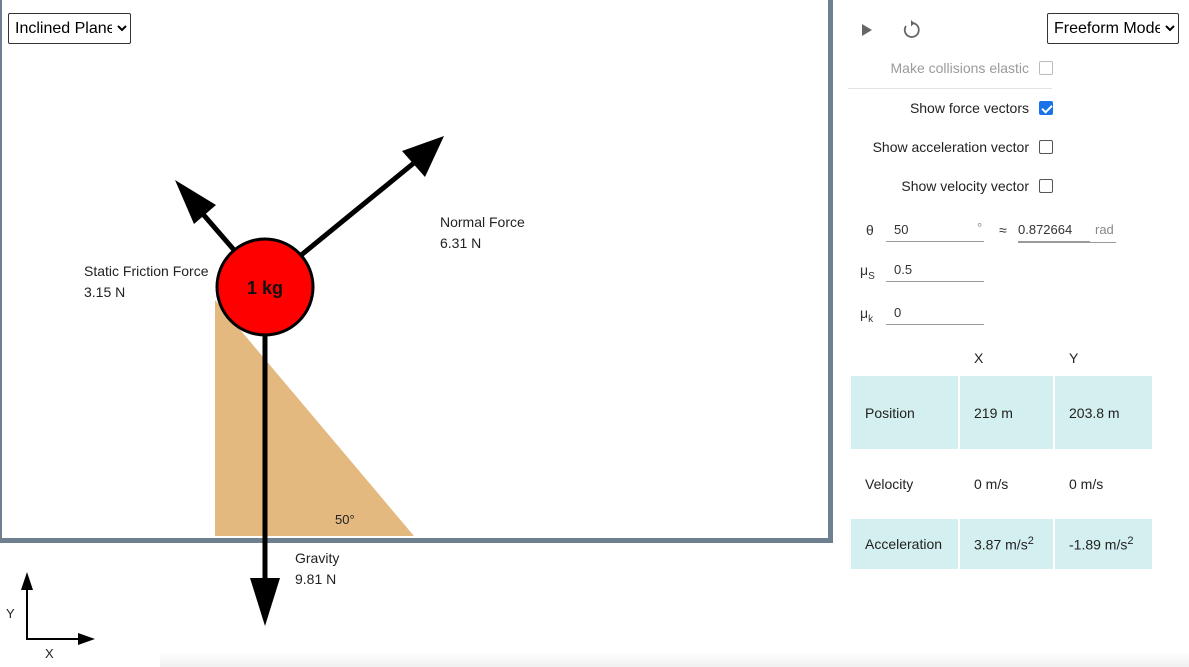 Image resolution: width=1189 pixels, height=667 pixels. Describe the element at coordinates (10, 613) in the screenshot. I see `y-axis-label: Y` at that location.